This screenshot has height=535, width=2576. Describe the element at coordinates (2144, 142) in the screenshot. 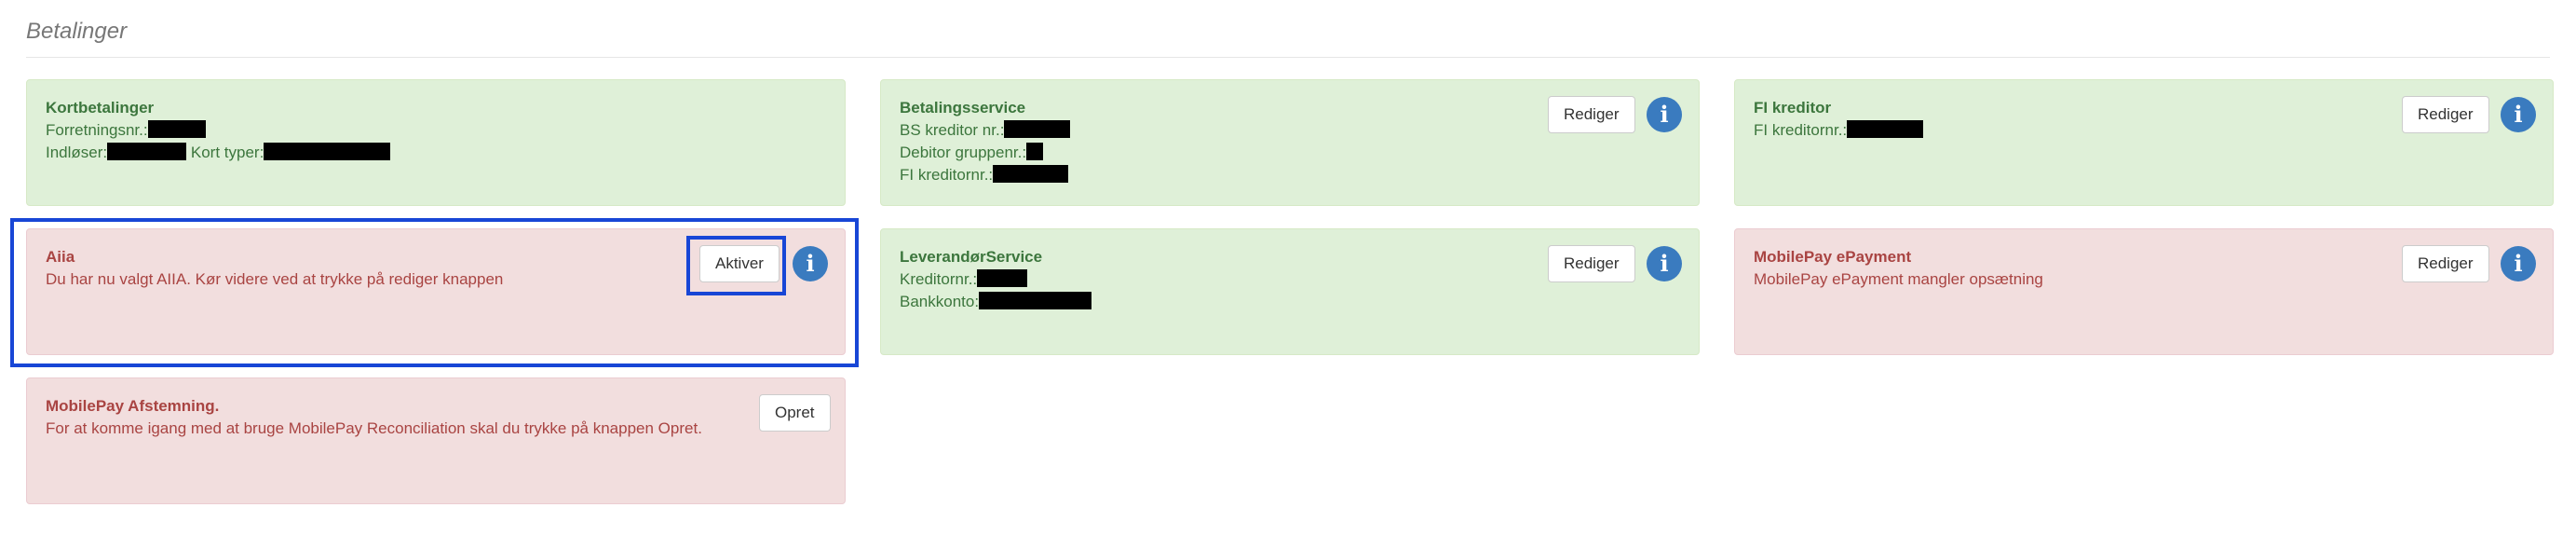

I see `card-fi-kreditor: FI kreditor FI kreditornr.: Rediger i` at that location.